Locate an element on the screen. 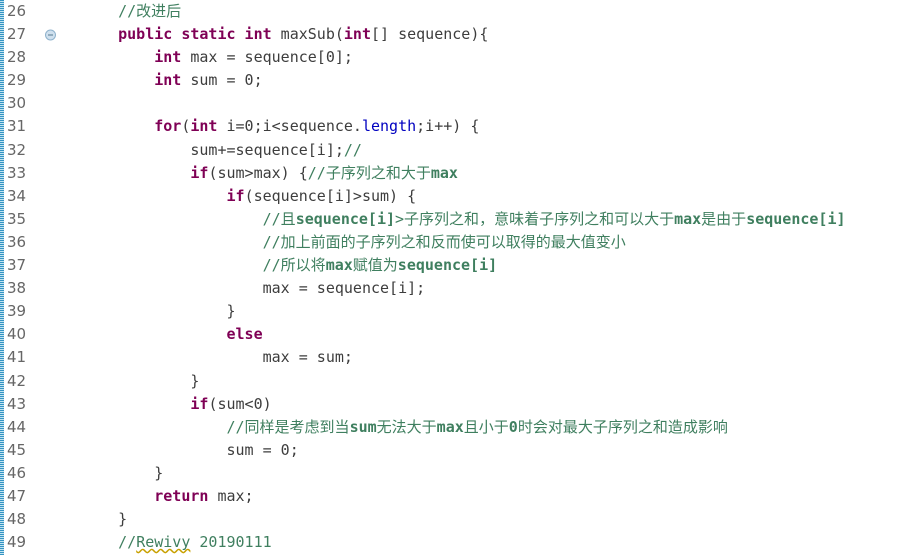 This screenshot has height=555, width=904. code-line: int sum = 0; is located at coordinates (491, 80).